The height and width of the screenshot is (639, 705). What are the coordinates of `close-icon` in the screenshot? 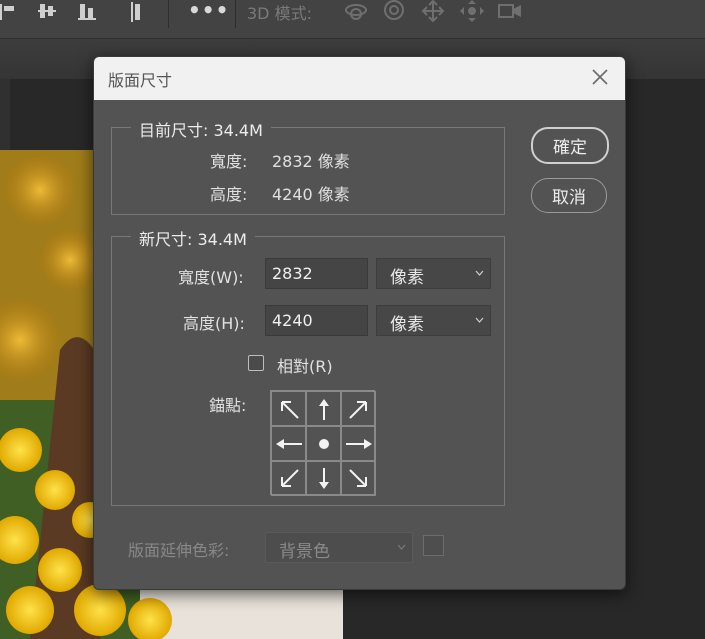 It's located at (600, 77).